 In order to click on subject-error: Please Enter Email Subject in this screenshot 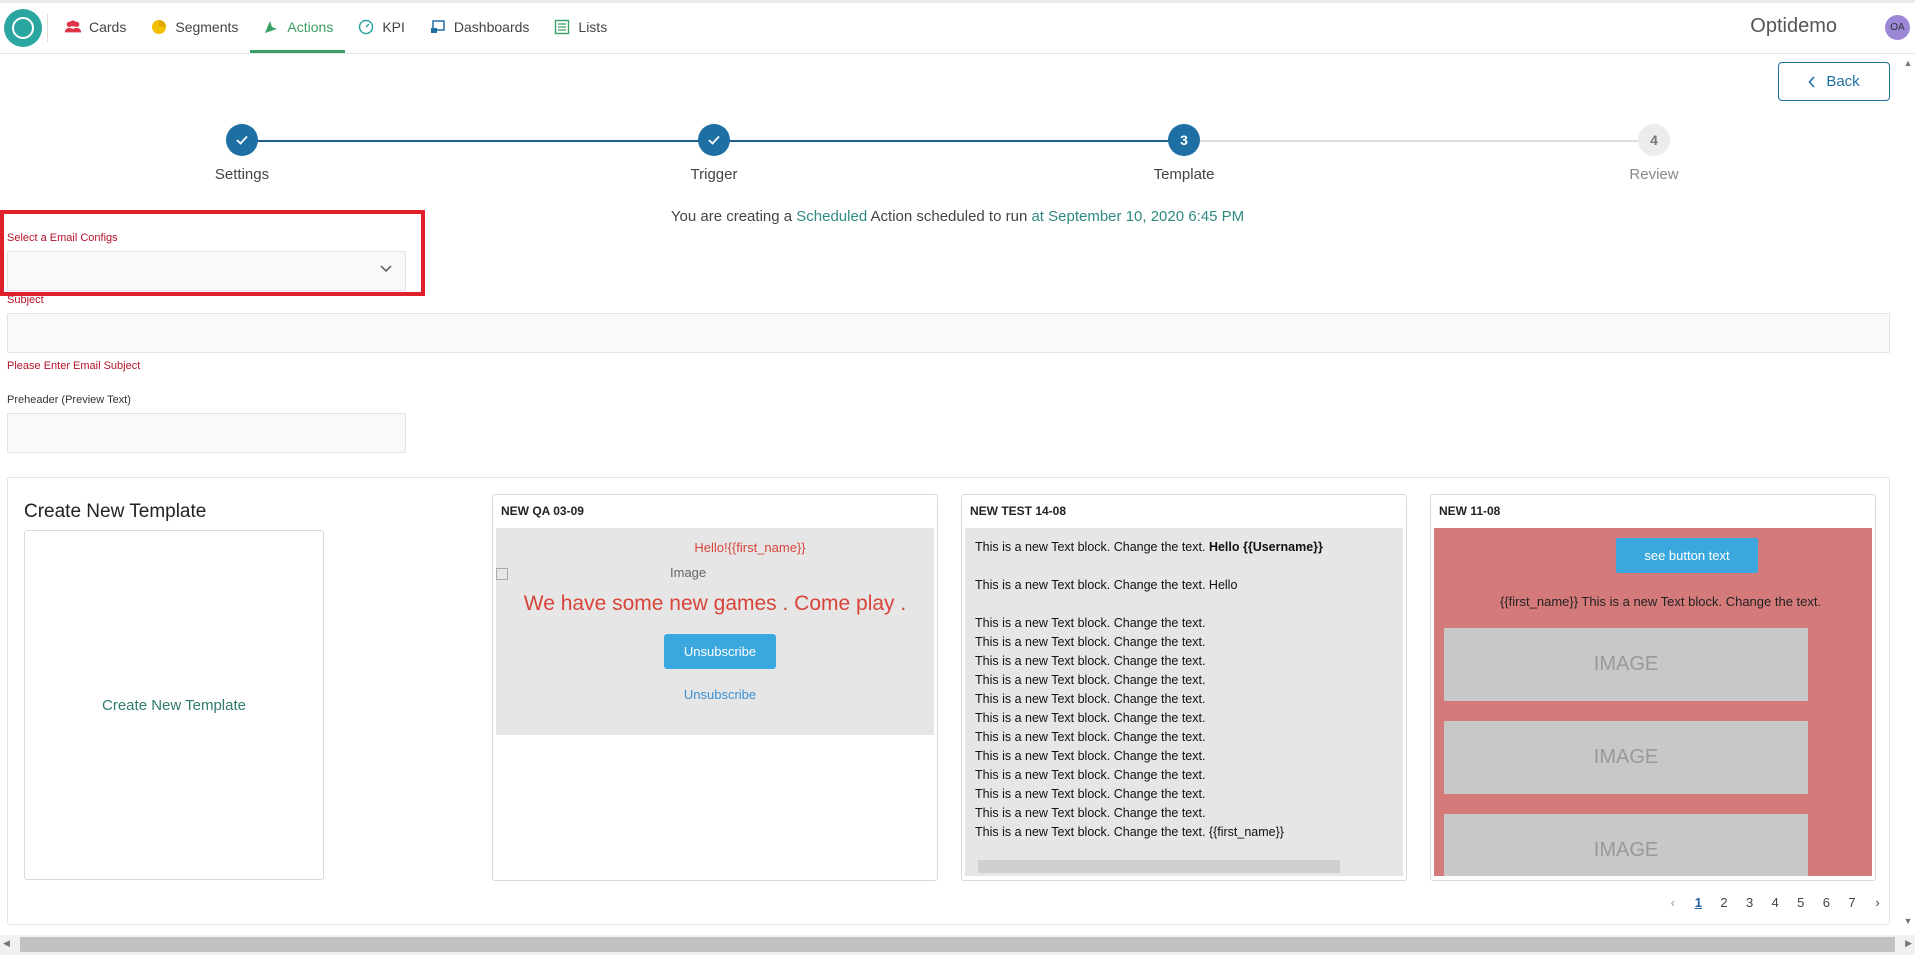, I will do `click(74, 366)`.